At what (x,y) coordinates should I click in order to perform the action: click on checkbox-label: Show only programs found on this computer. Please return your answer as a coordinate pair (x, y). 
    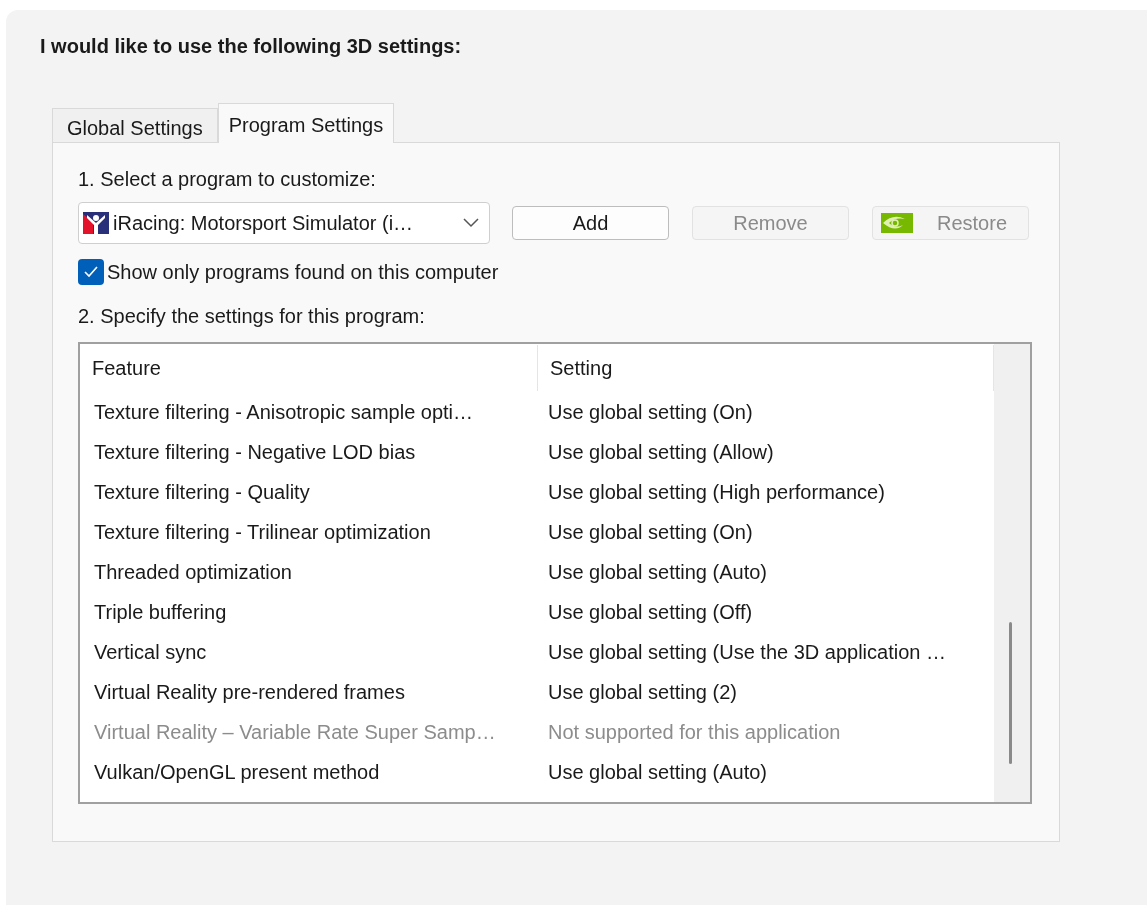
    Looking at the image, I should click on (303, 272).